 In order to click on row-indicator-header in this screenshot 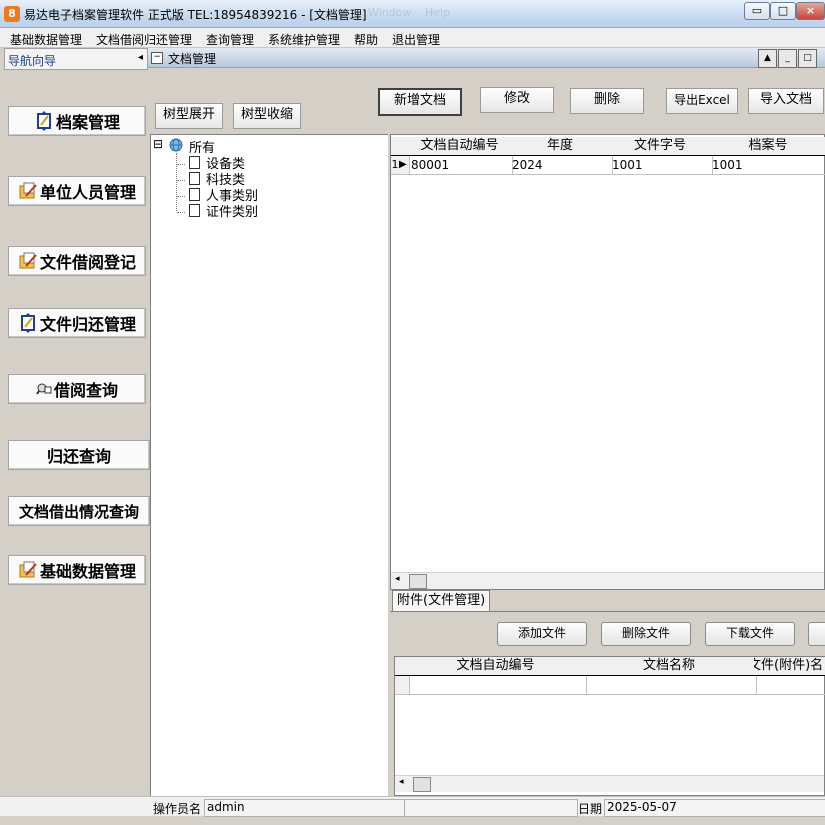, I will do `click(400, 146)`.